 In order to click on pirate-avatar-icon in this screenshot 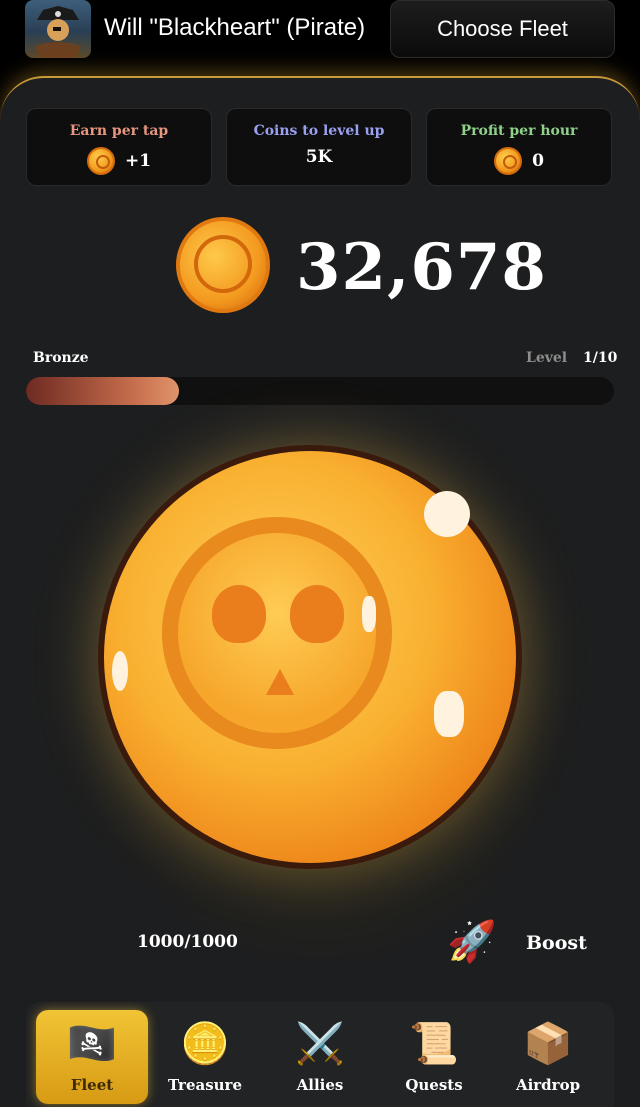, I will do `click(58, 32)`.